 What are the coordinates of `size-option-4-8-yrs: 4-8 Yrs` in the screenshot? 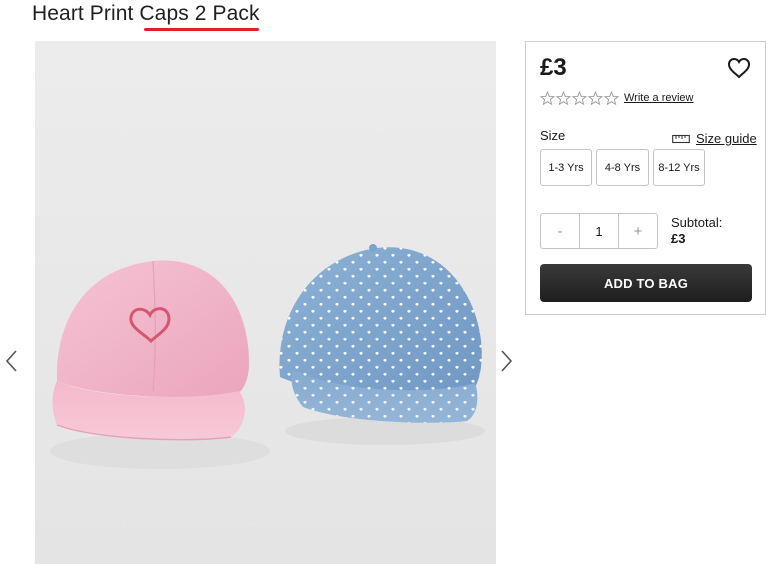 It's located at (622, 167).